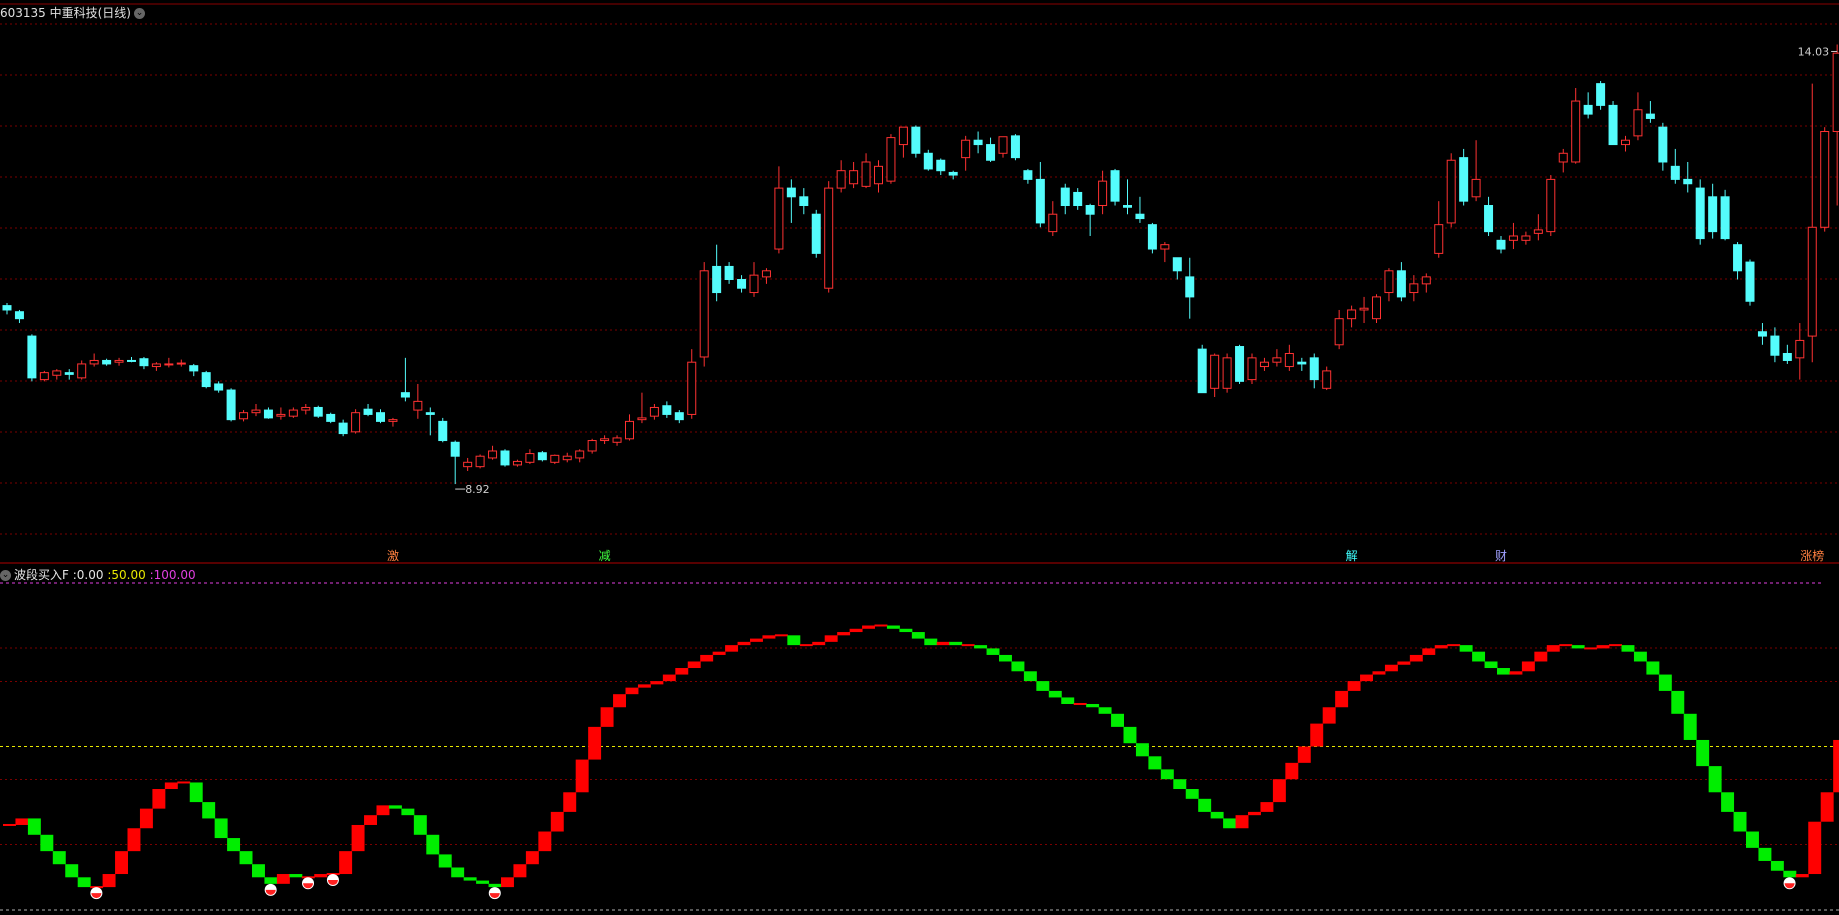 The width and height of the screenshot is (1839, 915). I want to click on indicator-value-0: :0.00, so click(88, 575).